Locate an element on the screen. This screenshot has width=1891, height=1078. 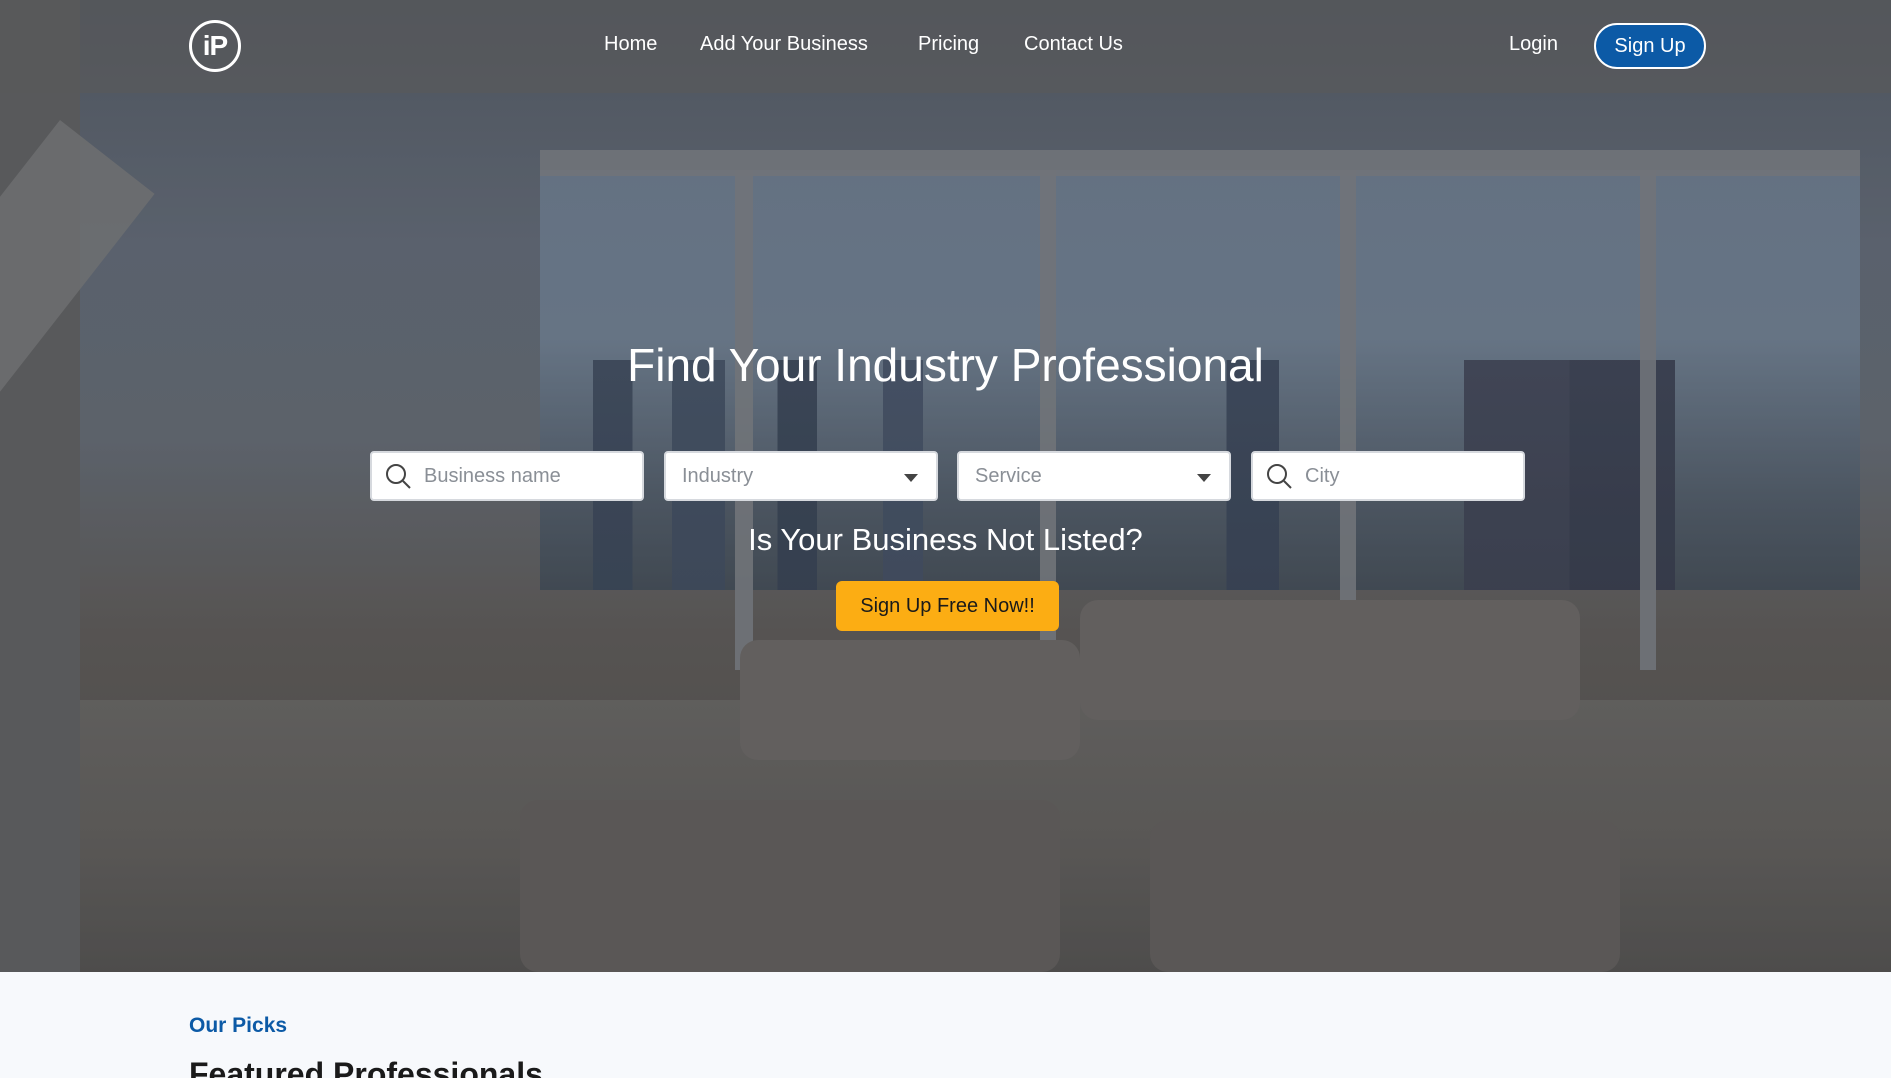
industry-select: Industry is located at coordinates (801, 476).